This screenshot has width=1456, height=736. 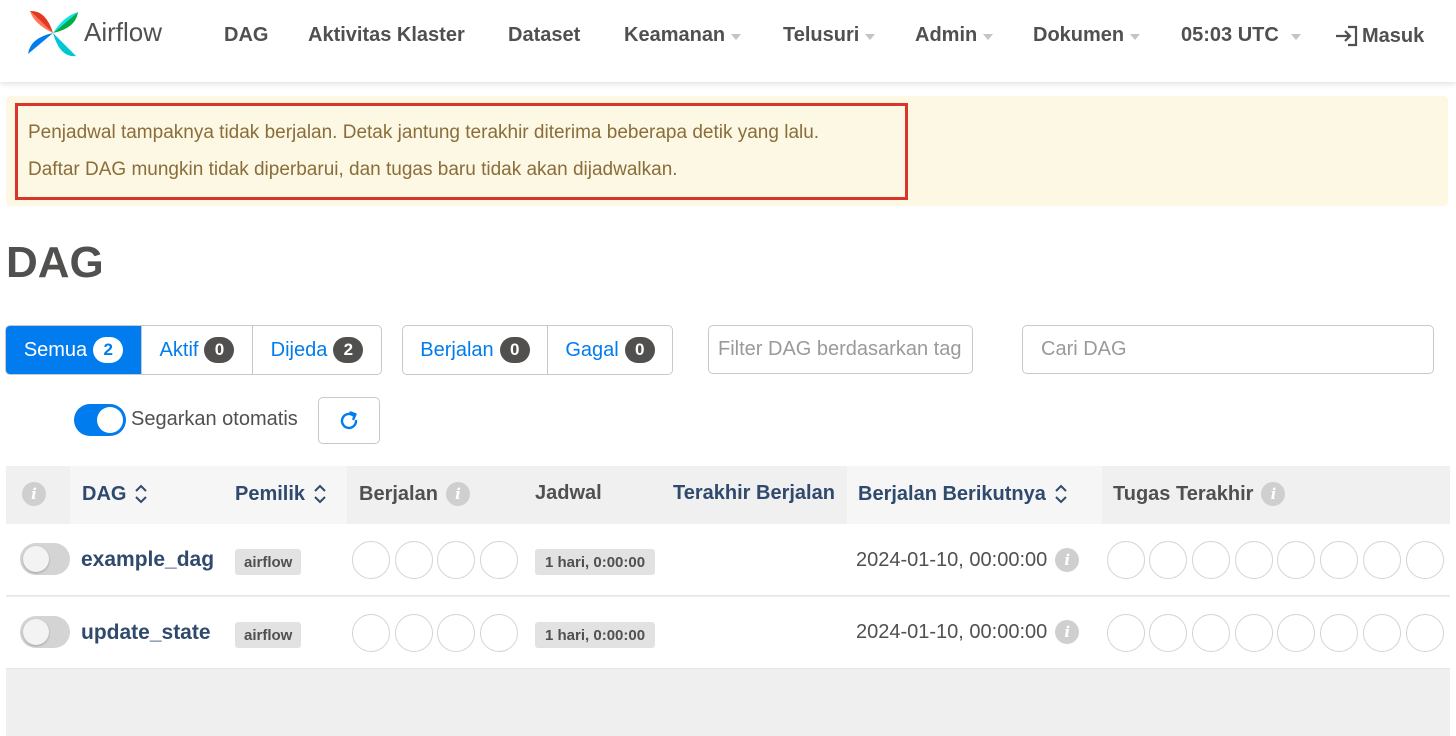 I want to click on filter-running-label: Berjalan, so click(x=457, y=349).